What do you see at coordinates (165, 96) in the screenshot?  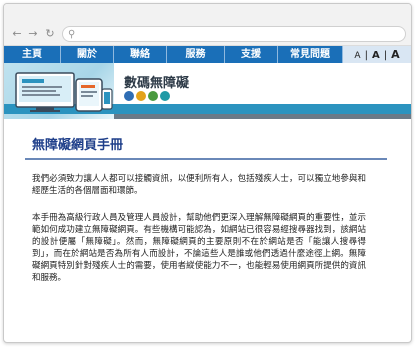 I see `brain-icon` at bounding box center [165, 96].